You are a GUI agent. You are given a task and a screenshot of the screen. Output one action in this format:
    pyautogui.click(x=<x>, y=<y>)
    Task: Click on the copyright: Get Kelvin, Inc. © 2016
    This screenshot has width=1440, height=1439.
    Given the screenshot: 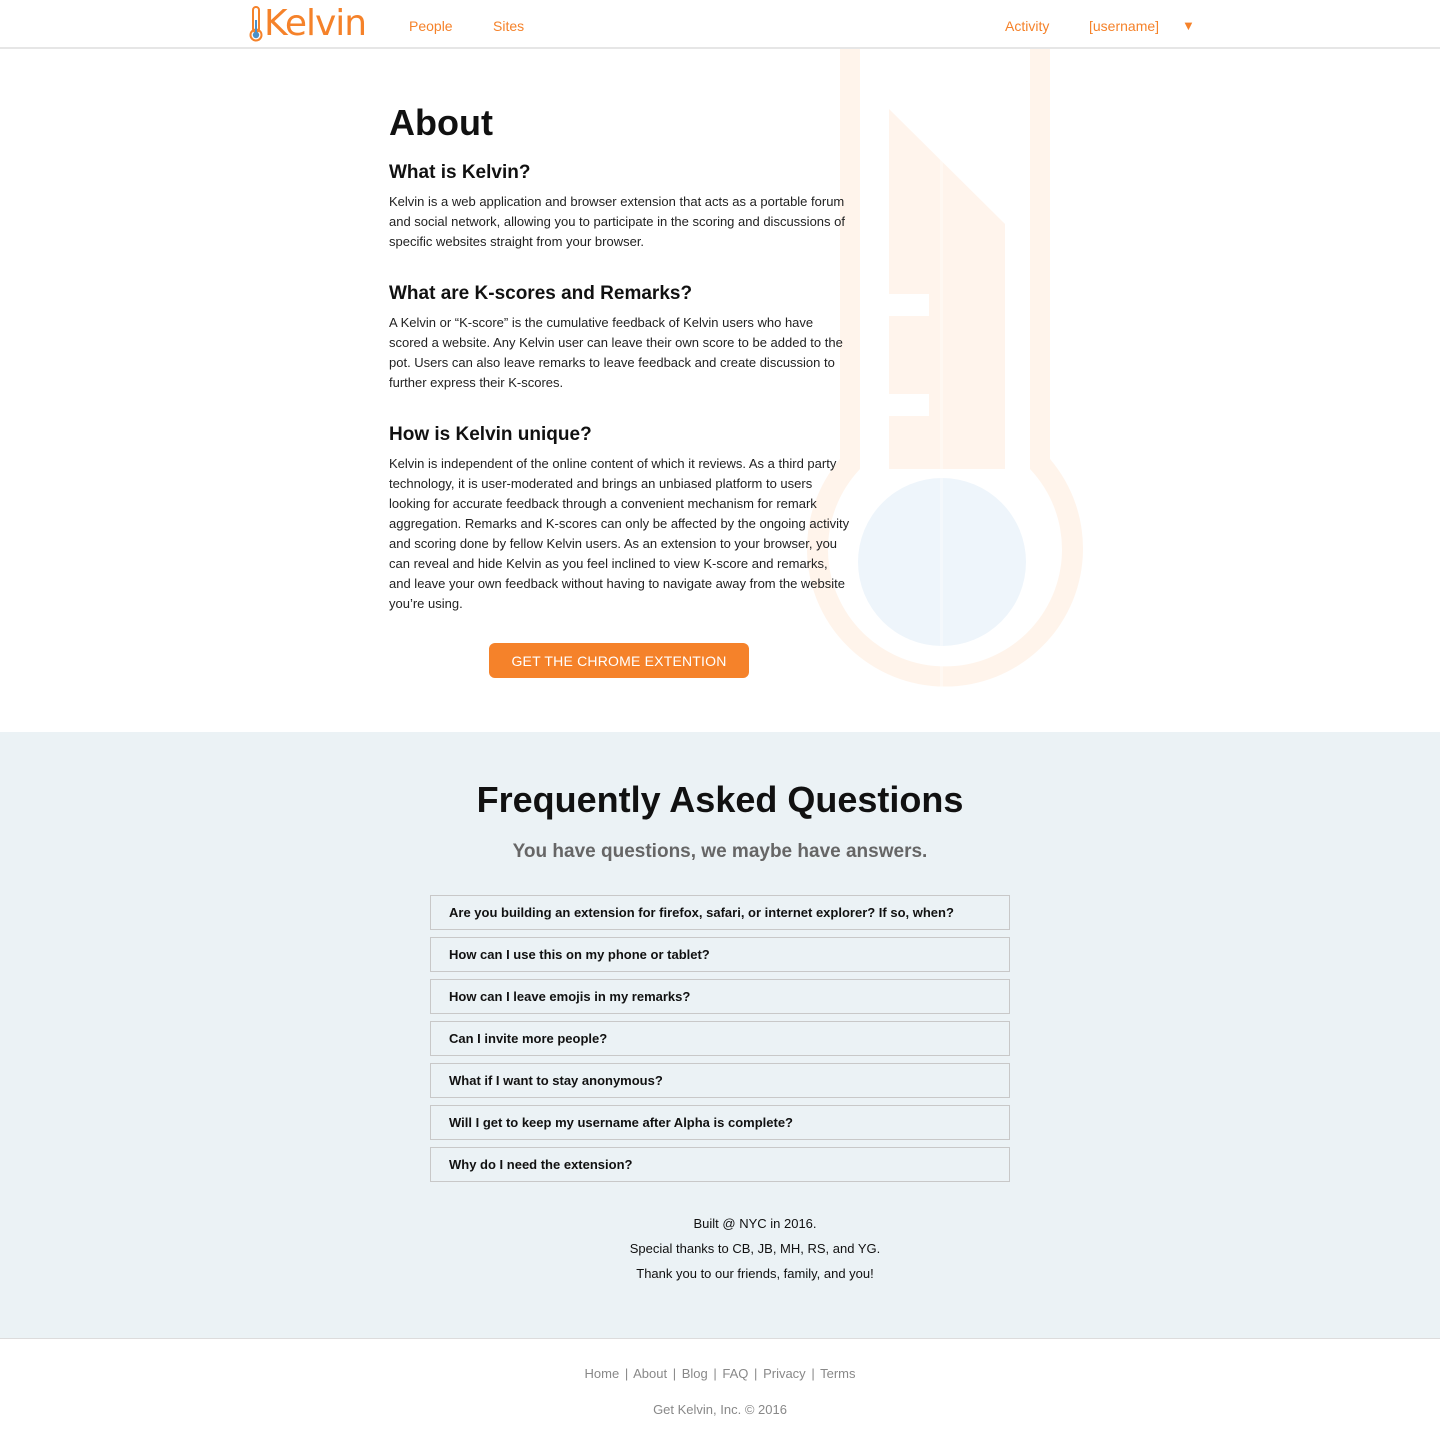 What is the action you would take?
    pyautogui.click(x=720, y=1409)
    